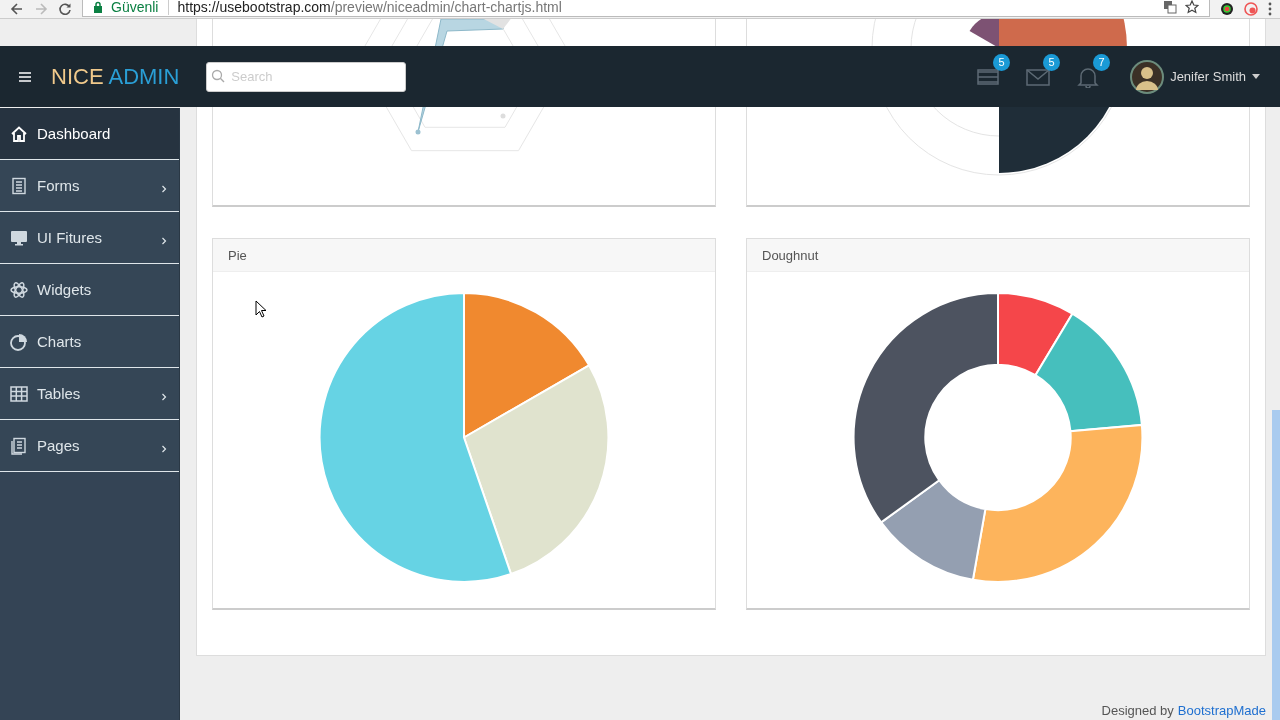 This screenshot has height=720, width=1280. Describe the element at coordinates (1227, 9) in the screenshot. I see `extension-icon` at that location.